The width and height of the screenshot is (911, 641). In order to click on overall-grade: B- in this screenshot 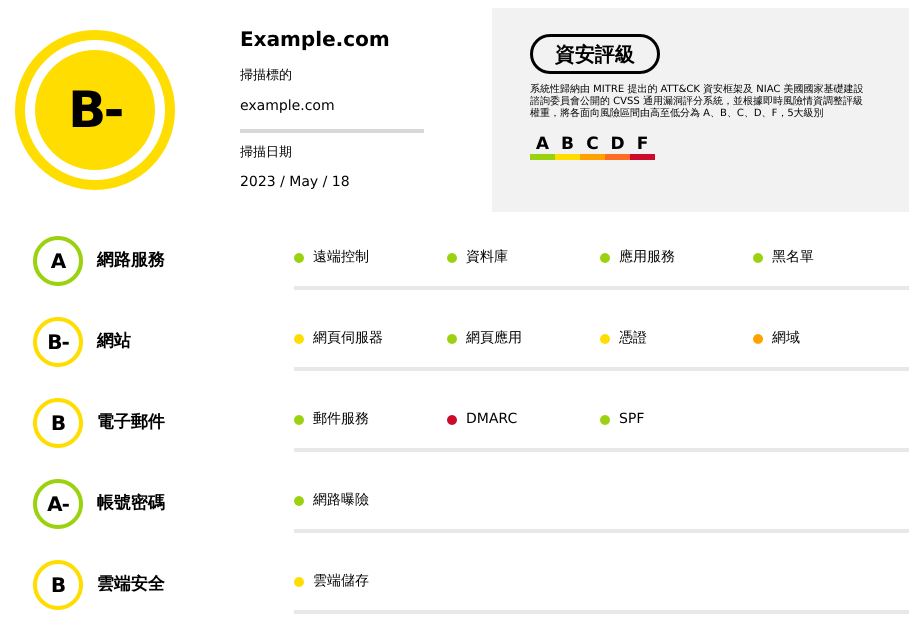, I will do `click(95, 110)`.